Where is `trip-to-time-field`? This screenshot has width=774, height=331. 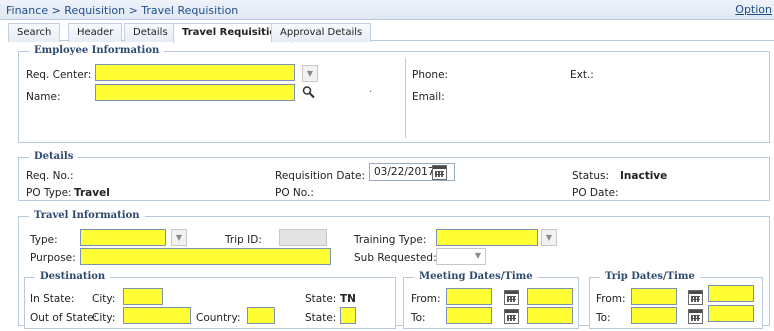 trip-to-time-field is located at coordinates (731, 313).